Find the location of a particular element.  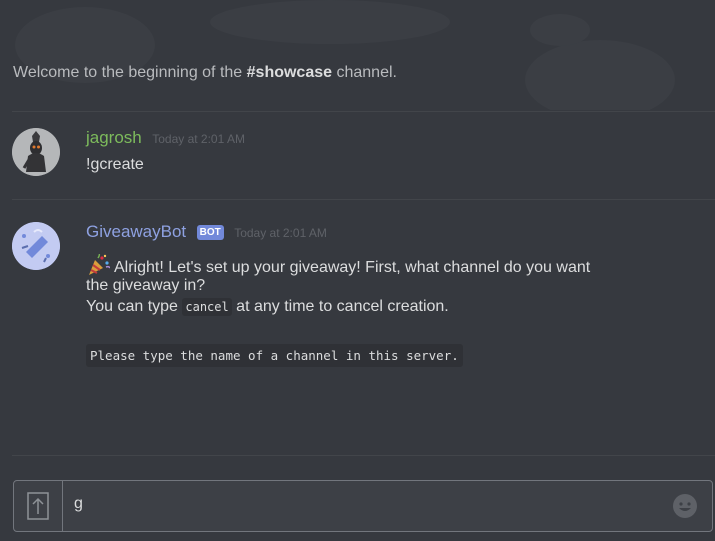

message-header: jagrosh Today at 2:01 AM is located at coordinates (165, 138).